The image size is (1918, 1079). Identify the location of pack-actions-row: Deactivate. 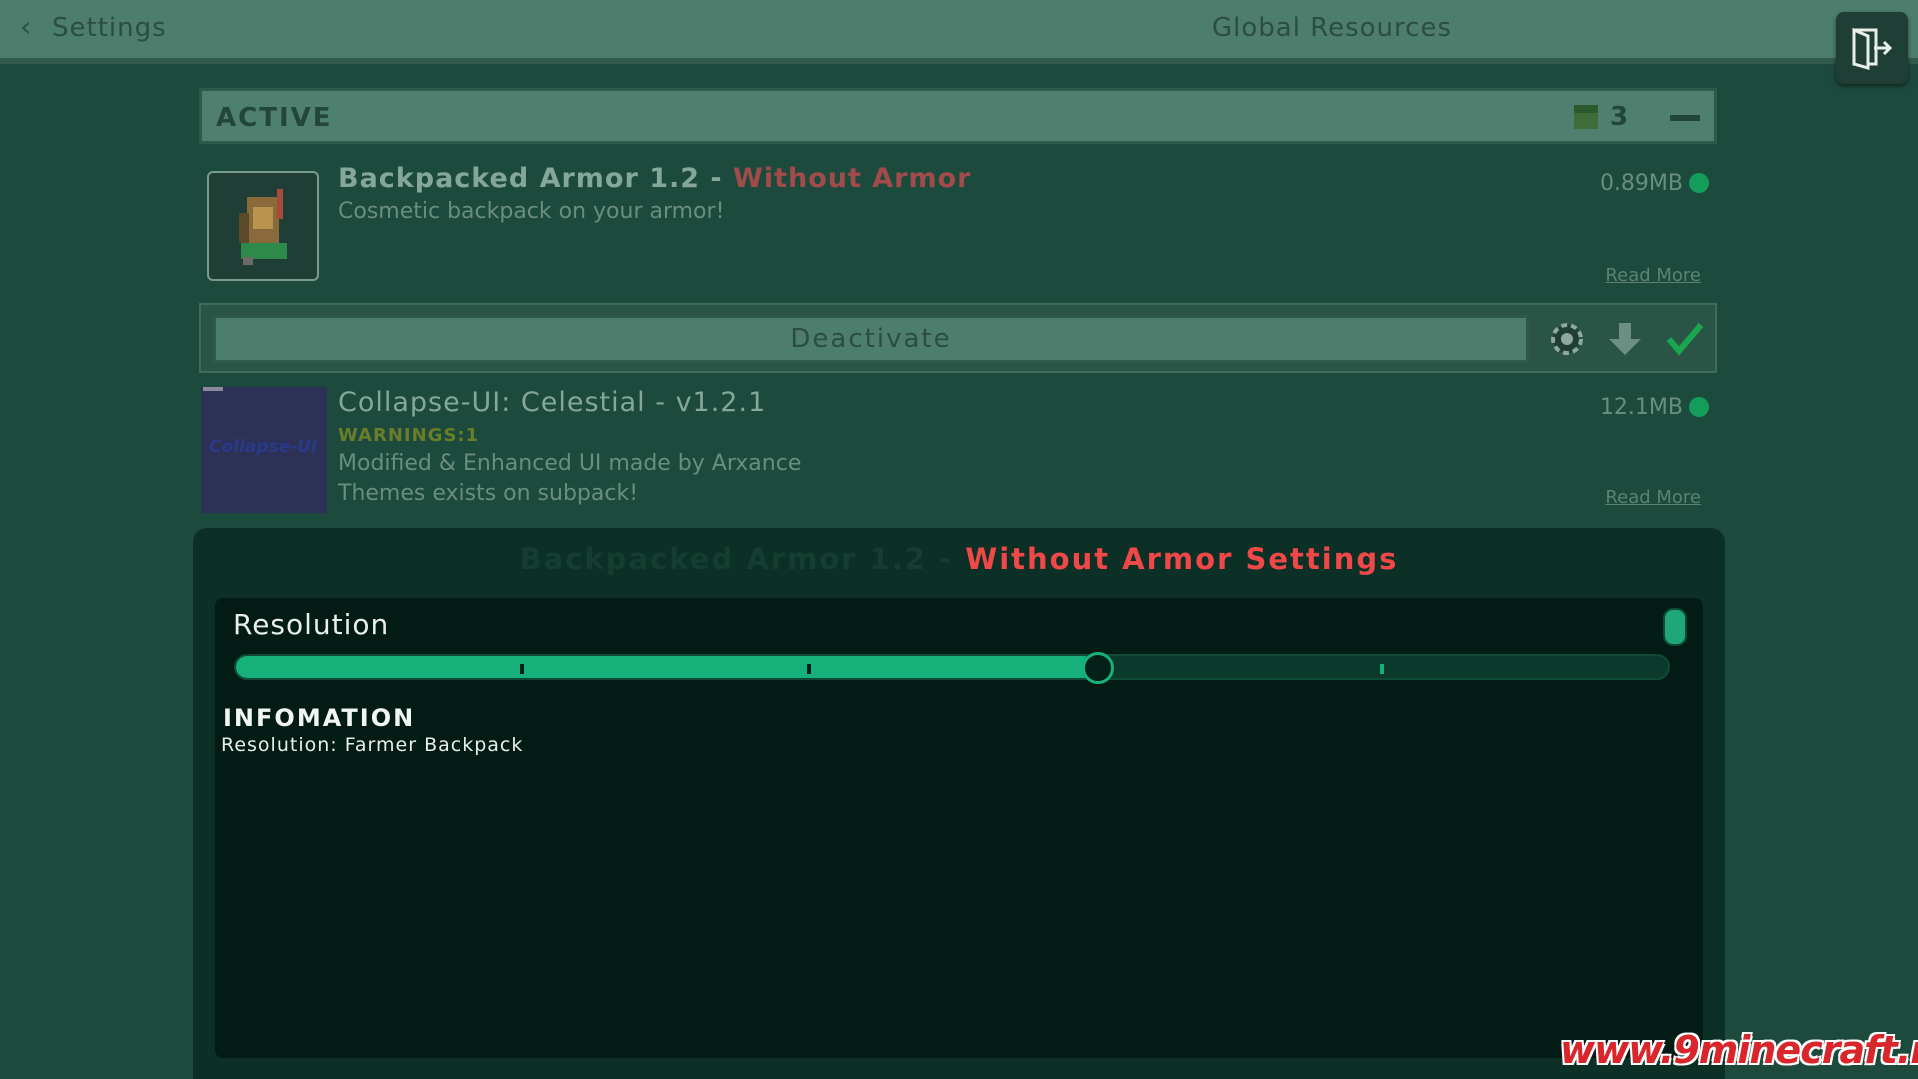
(958, 338).